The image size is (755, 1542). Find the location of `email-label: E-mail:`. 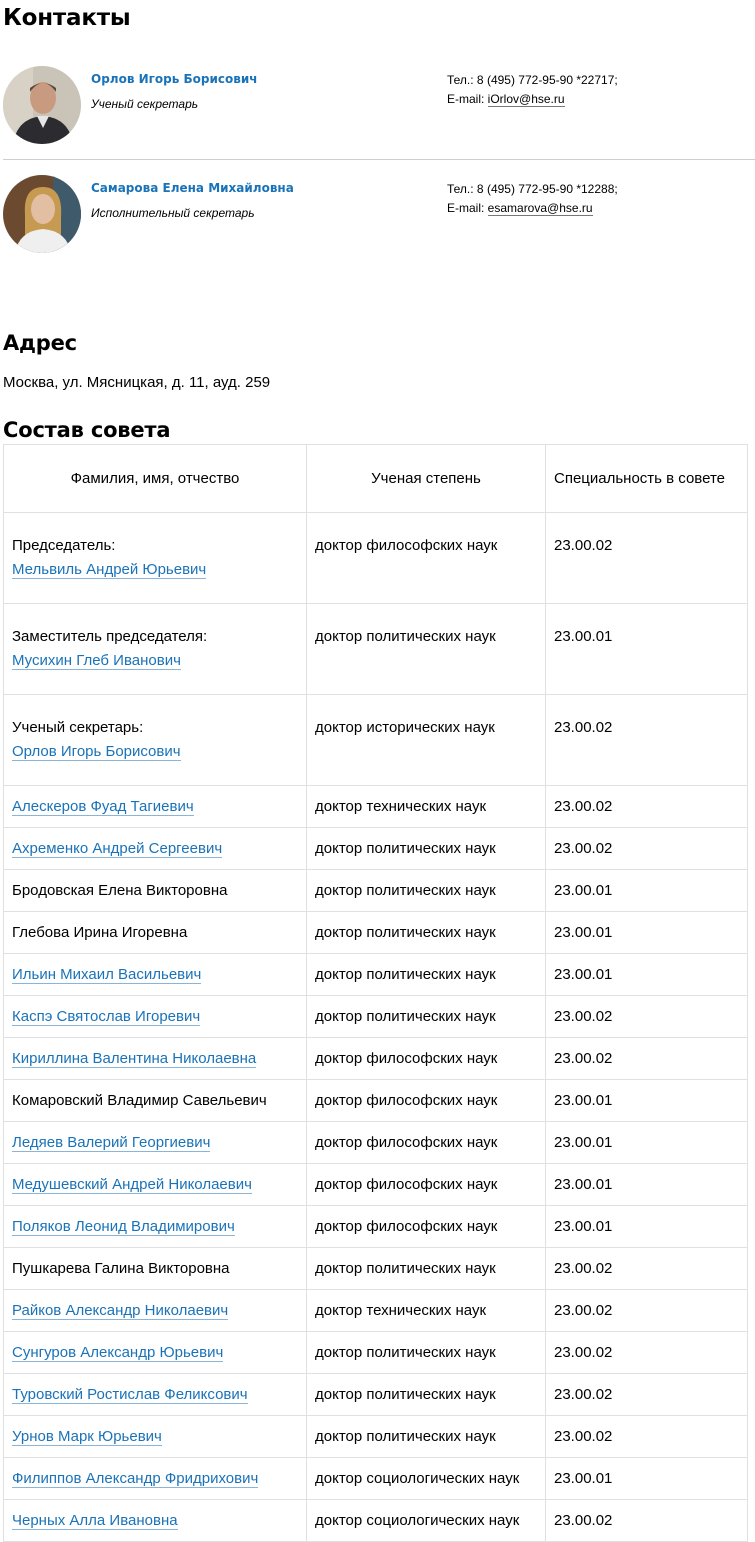

email-label: E-mail: is located at coordinates (467, 208).